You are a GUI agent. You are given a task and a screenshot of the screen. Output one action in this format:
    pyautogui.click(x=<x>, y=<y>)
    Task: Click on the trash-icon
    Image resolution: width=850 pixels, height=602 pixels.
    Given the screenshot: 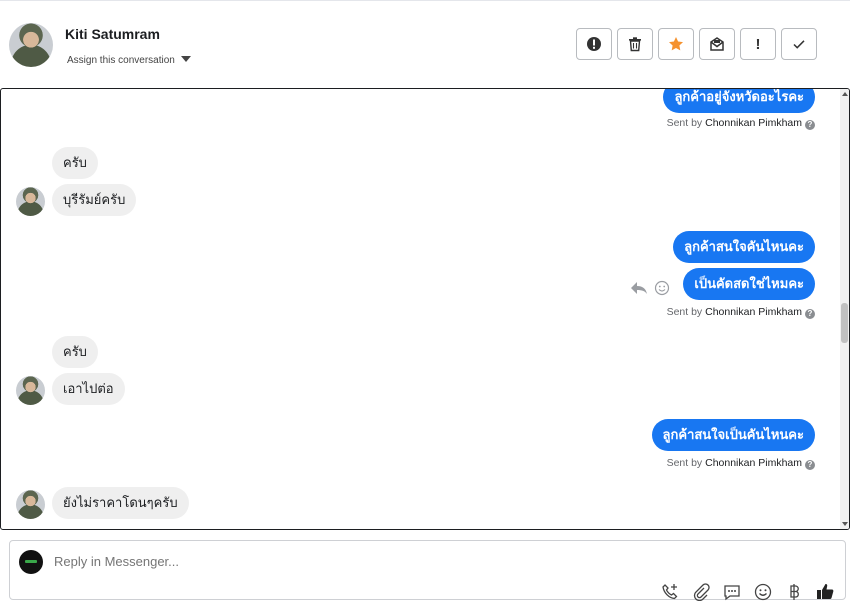 What is the action you would take?
    pyautogui.click(x=635, y=44)
    